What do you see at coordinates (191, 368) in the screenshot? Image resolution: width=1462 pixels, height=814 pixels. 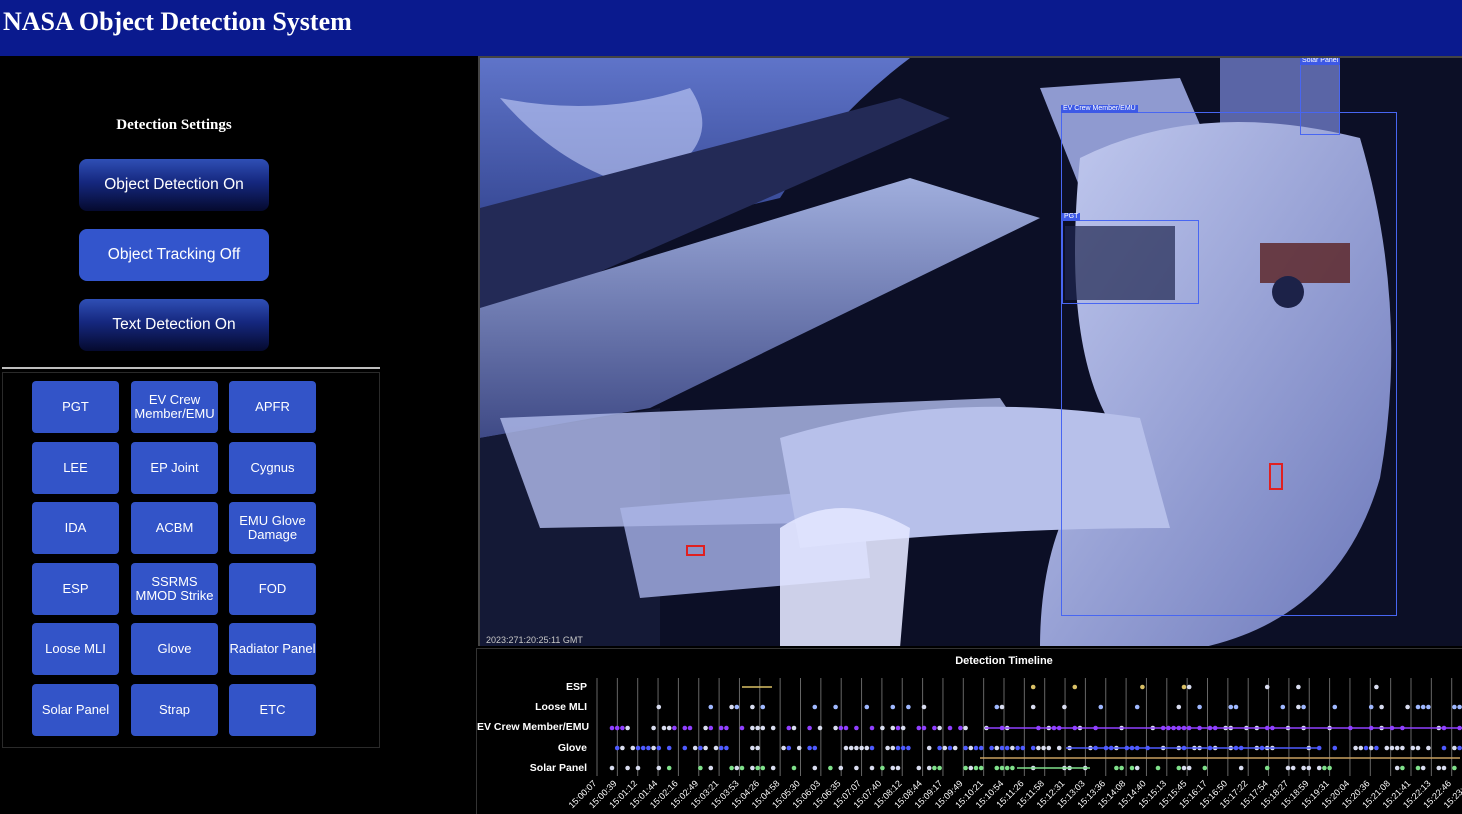 I see `settings-divider` at bounding box center [191, 368].